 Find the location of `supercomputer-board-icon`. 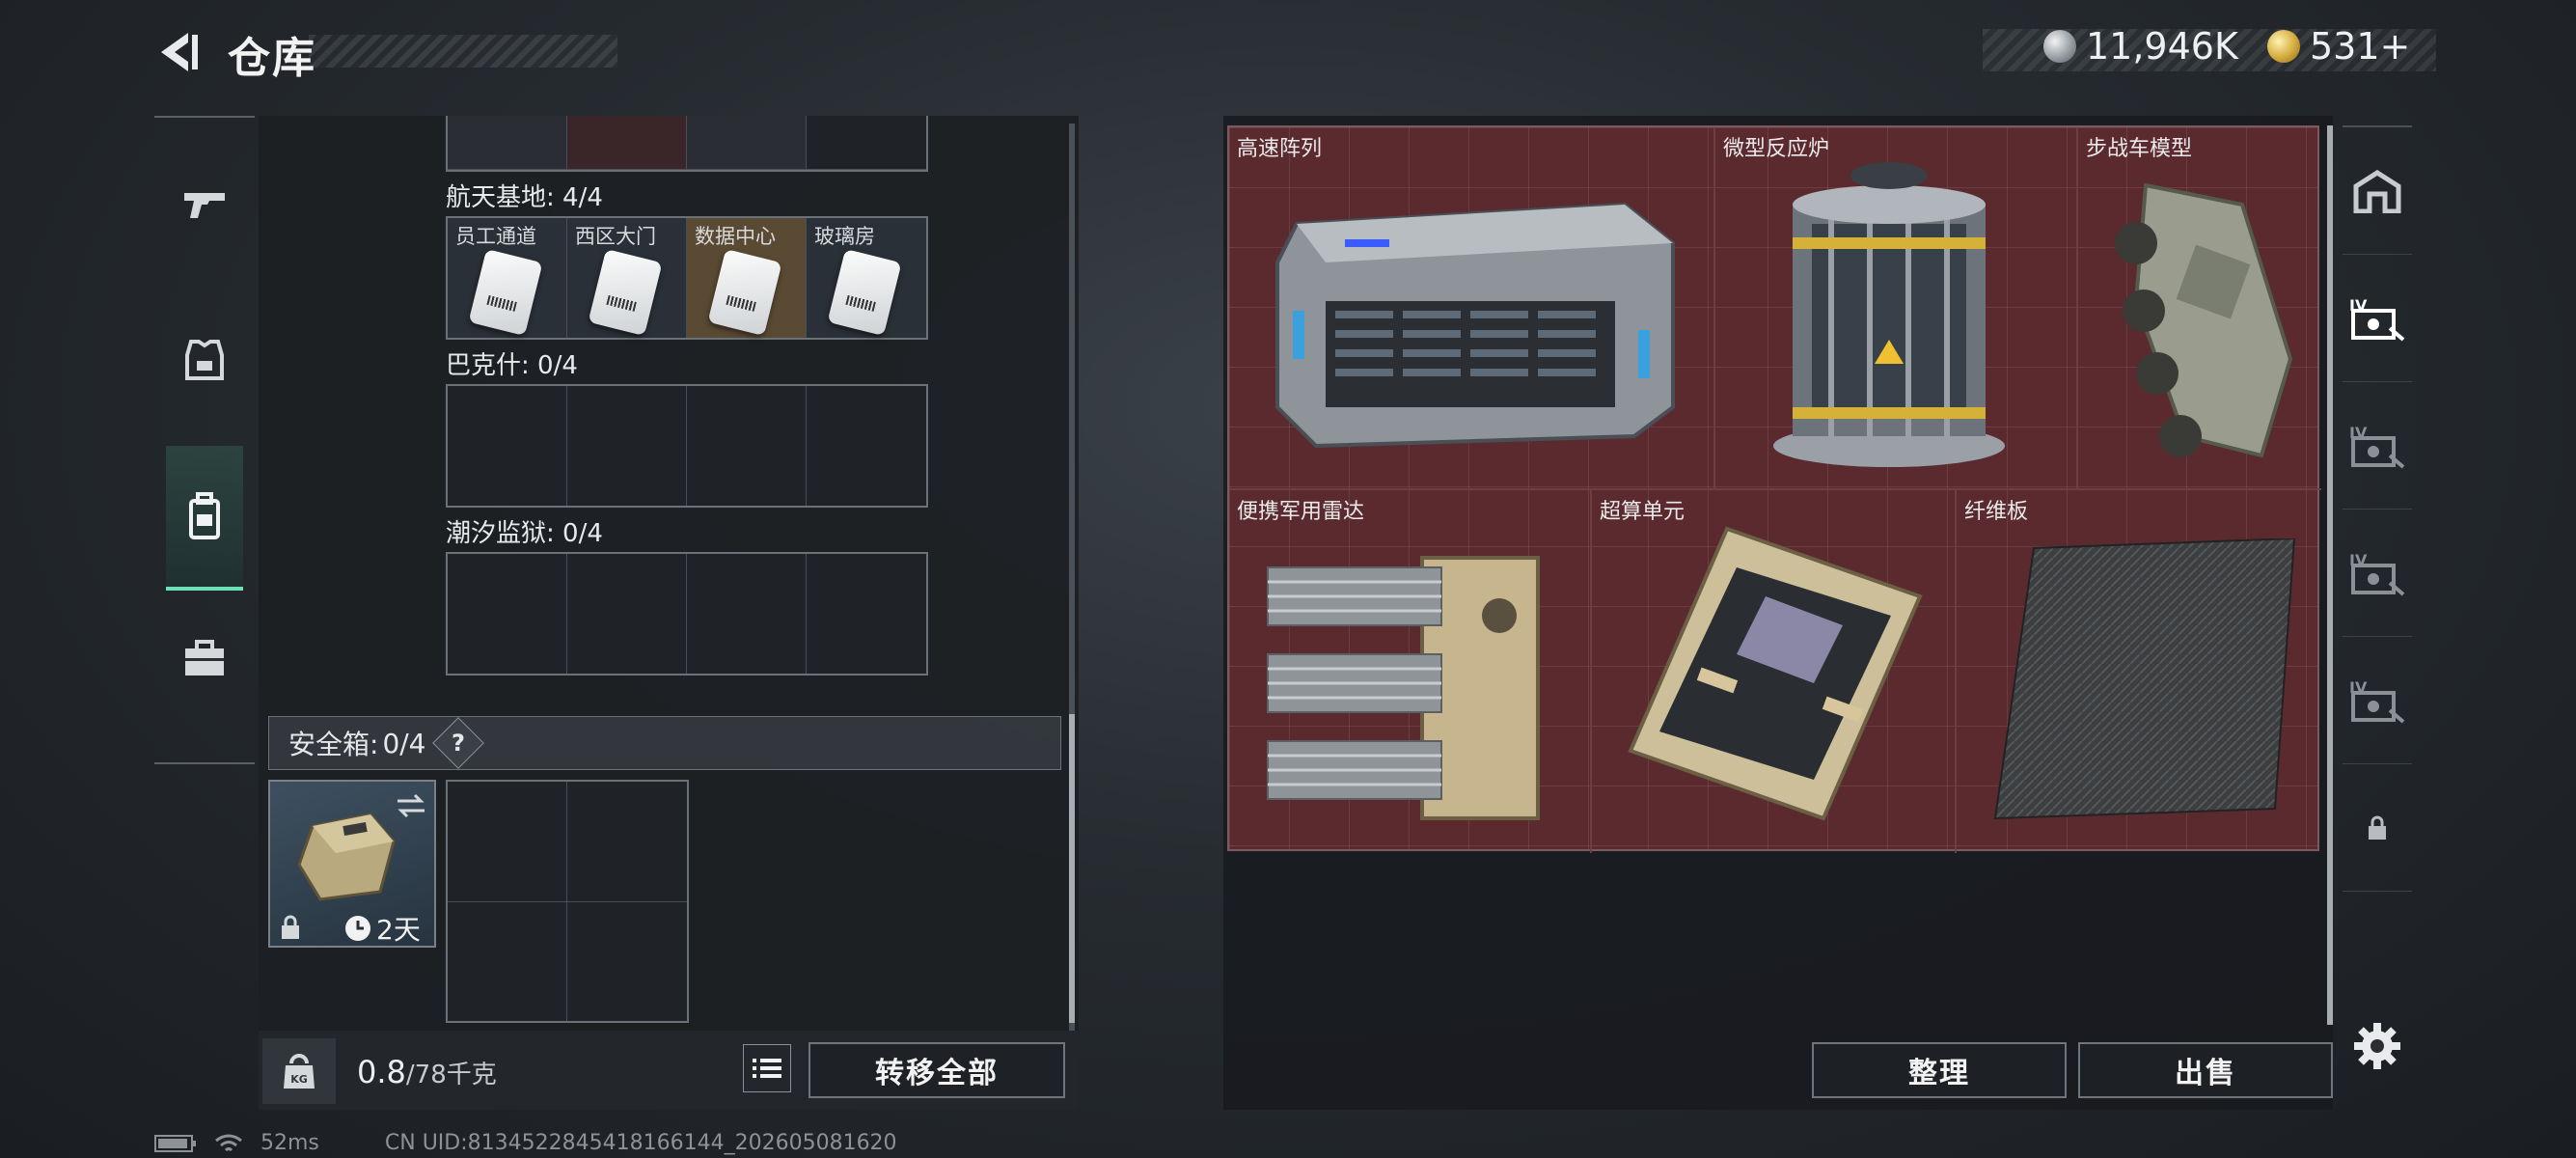

supercomputer-board-icon is located at coordinates (1776, 673).